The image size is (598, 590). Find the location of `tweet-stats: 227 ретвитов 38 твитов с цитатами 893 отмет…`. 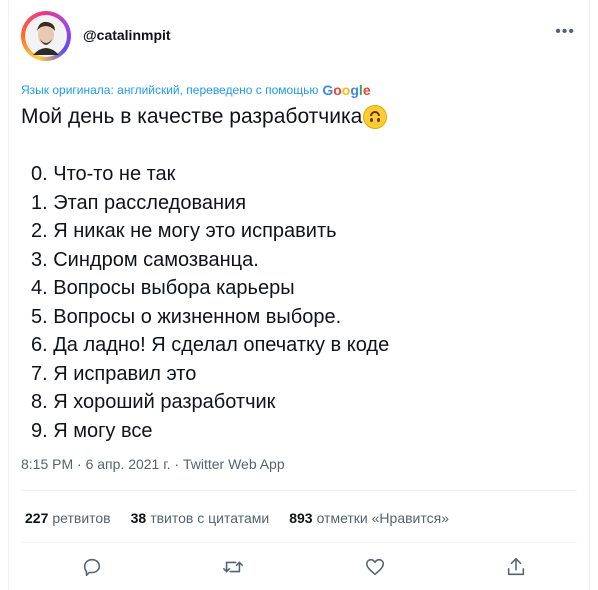

tweet-stats: 227 ретвитов 38 твитов с цитатами 893 отмет… is located at coordinates (237, 518).